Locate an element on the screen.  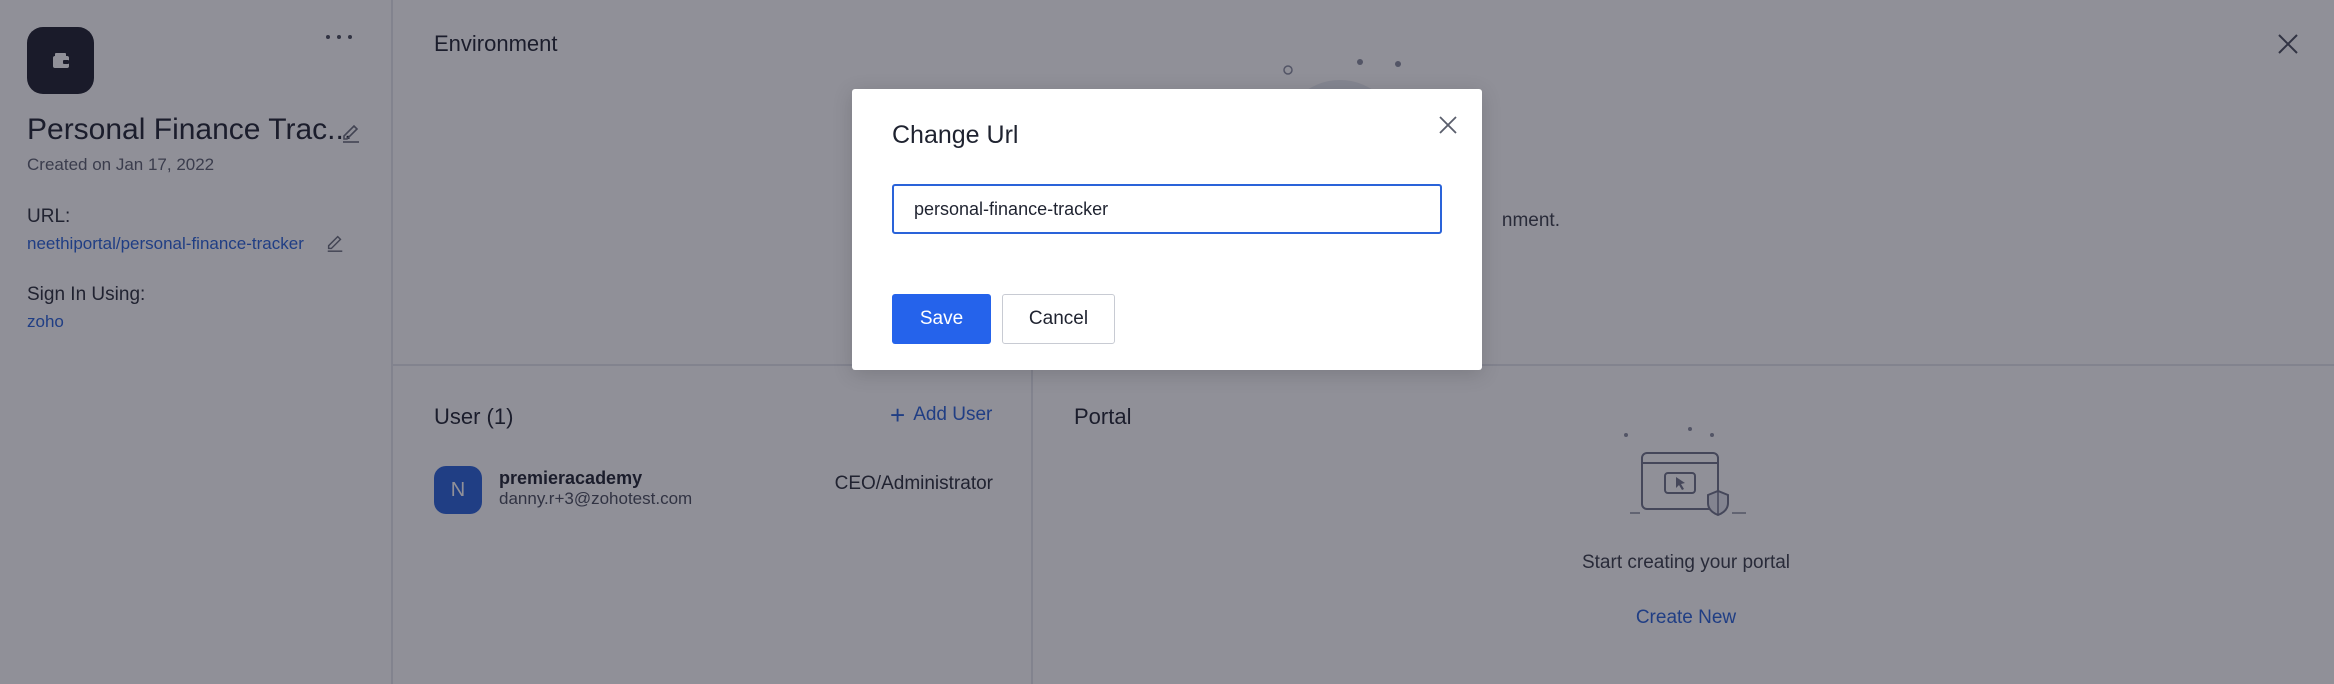
change-url-dialog: Change Url Save Cancel is located at coordinates (1167, 229).